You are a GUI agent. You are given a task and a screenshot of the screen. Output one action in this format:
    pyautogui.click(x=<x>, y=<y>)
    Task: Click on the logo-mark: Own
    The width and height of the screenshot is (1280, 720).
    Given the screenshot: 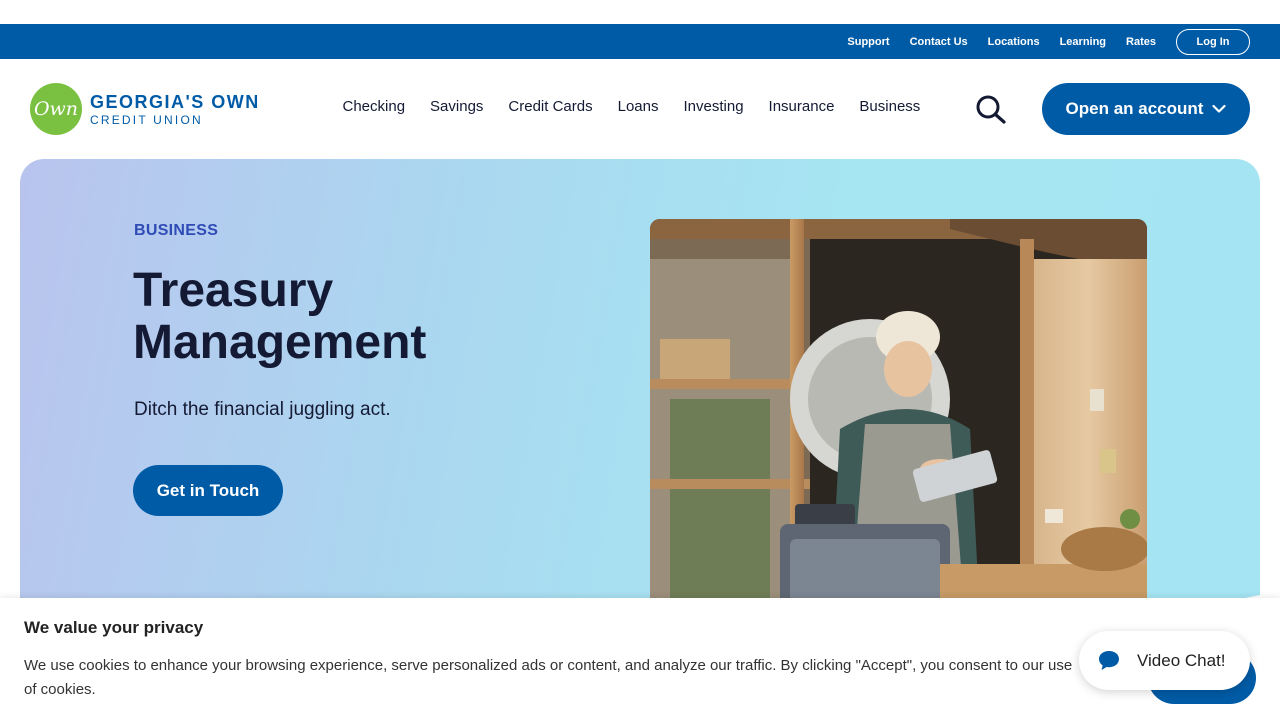 What is the action you would take?
    pyautogui.click(x=56, y=109)
    